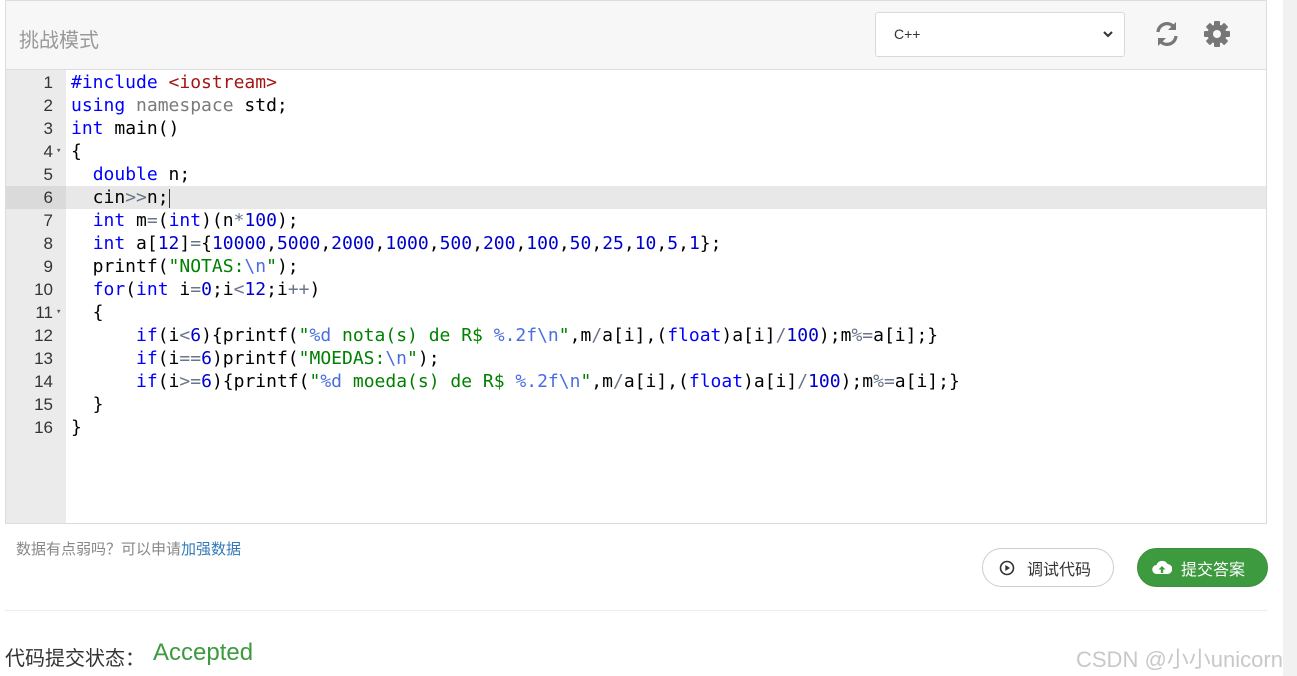 Image resolution: width=1297 pixels, height=676 pixels. Describe the element at coordinates (656, 381) in the screenshot. I see `code-token: a[i],(` at that location.